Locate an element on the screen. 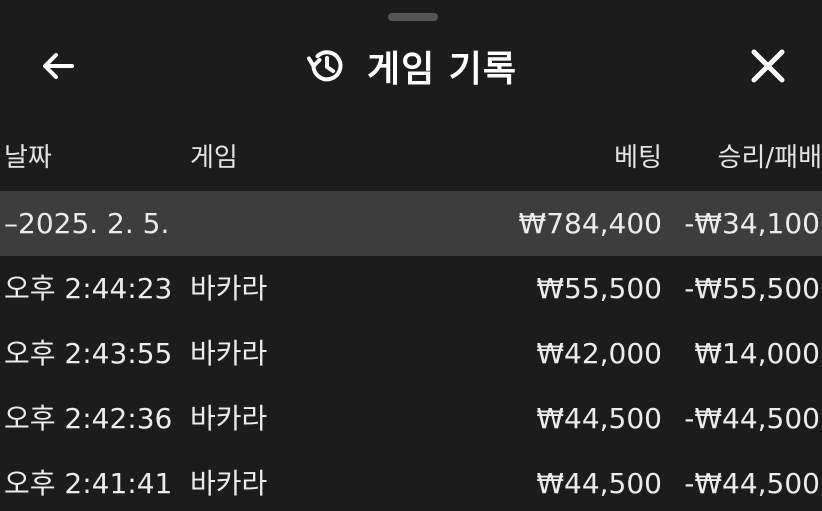  close-icon is located at coordinates (768, 66).